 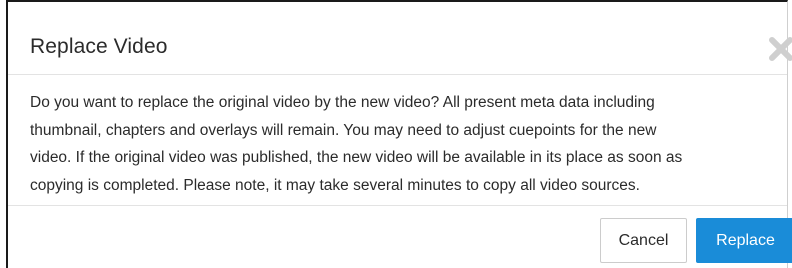 I want to click on close-button, so click(x=780, y=49).